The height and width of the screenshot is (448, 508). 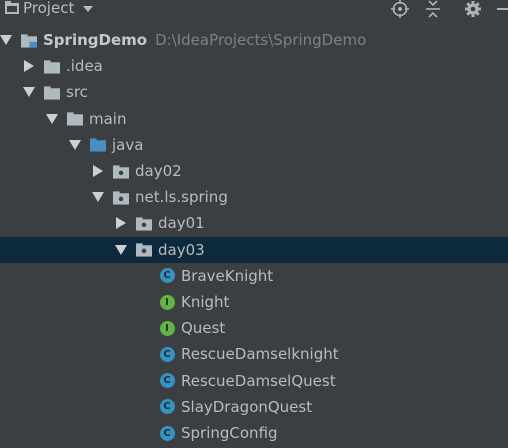 I want to click on source-folder-icon, so click(x=98, y=145).